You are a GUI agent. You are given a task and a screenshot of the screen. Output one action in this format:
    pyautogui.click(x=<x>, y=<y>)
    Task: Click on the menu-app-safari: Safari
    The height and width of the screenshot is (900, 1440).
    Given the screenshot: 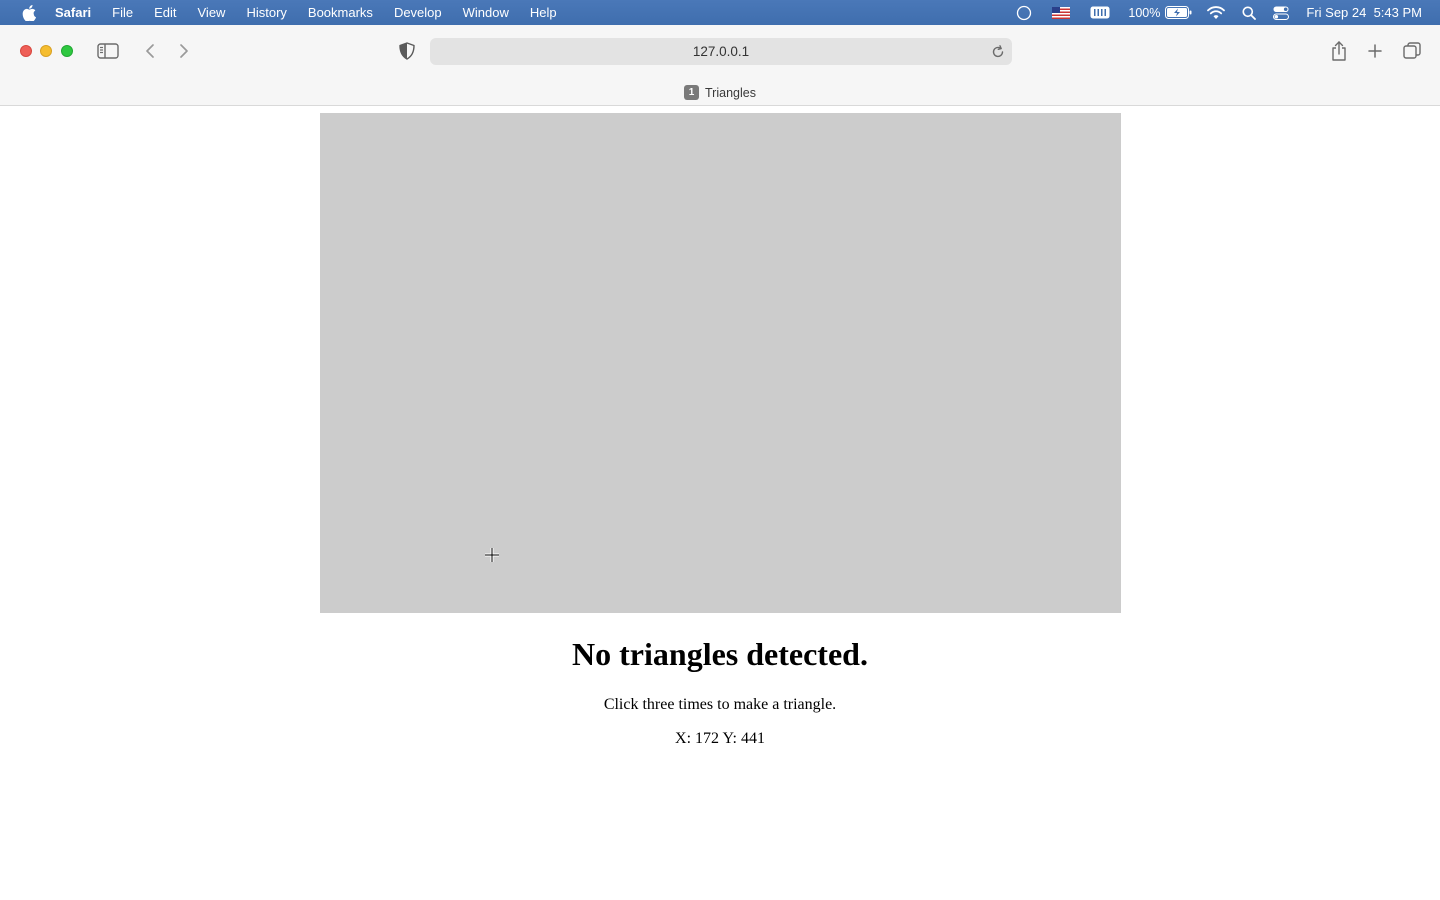 What is the action you would take?
    pyautogui.click(x=73, y=12)
    